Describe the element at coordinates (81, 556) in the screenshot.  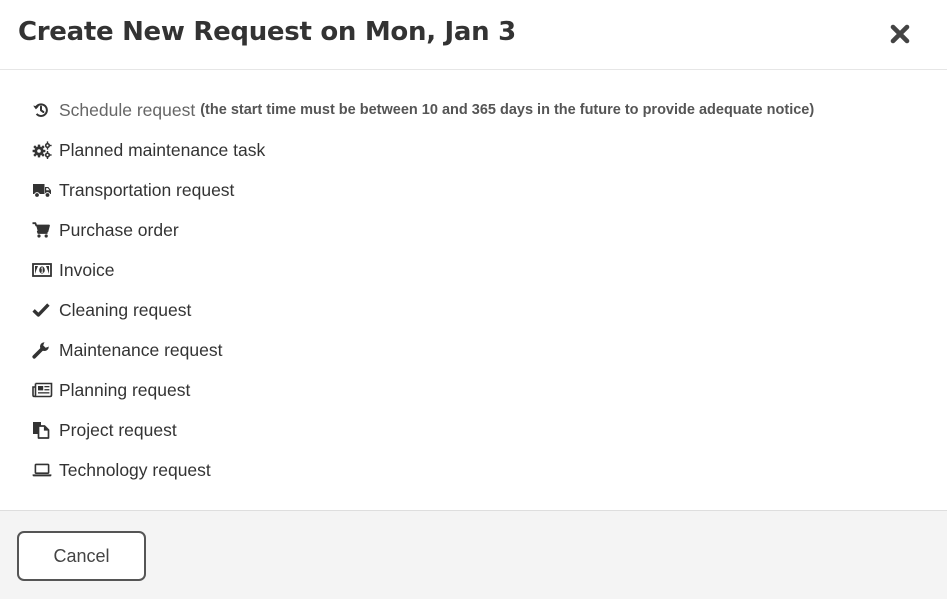
I see `cancel-button: Cancel` at that location.